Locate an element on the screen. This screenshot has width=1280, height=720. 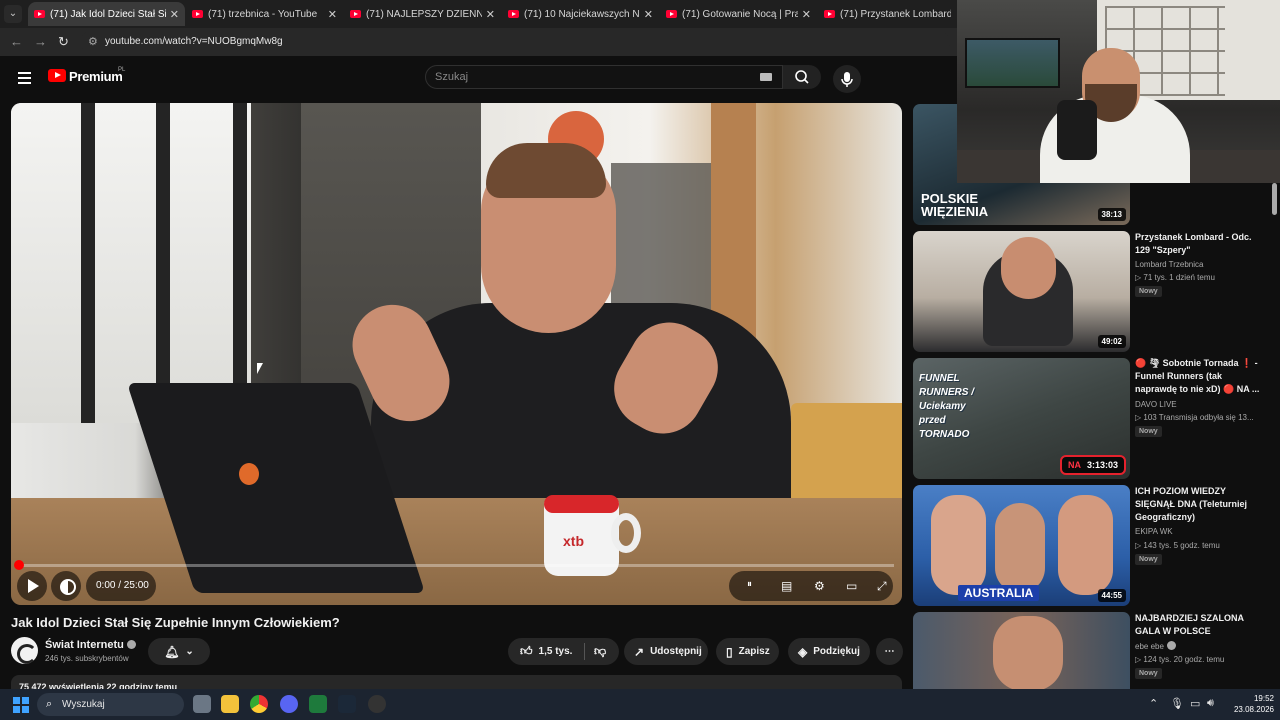
channel-name: Świat Internetu is located at coordinates (90, 645).